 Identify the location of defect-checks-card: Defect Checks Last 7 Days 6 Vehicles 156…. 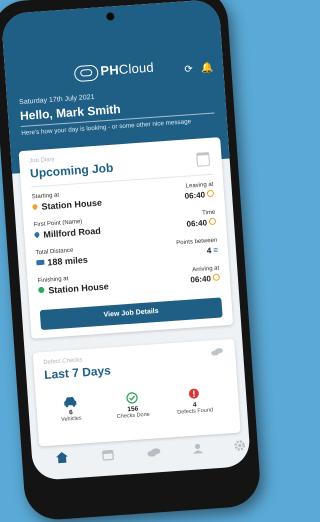
(136, 392).